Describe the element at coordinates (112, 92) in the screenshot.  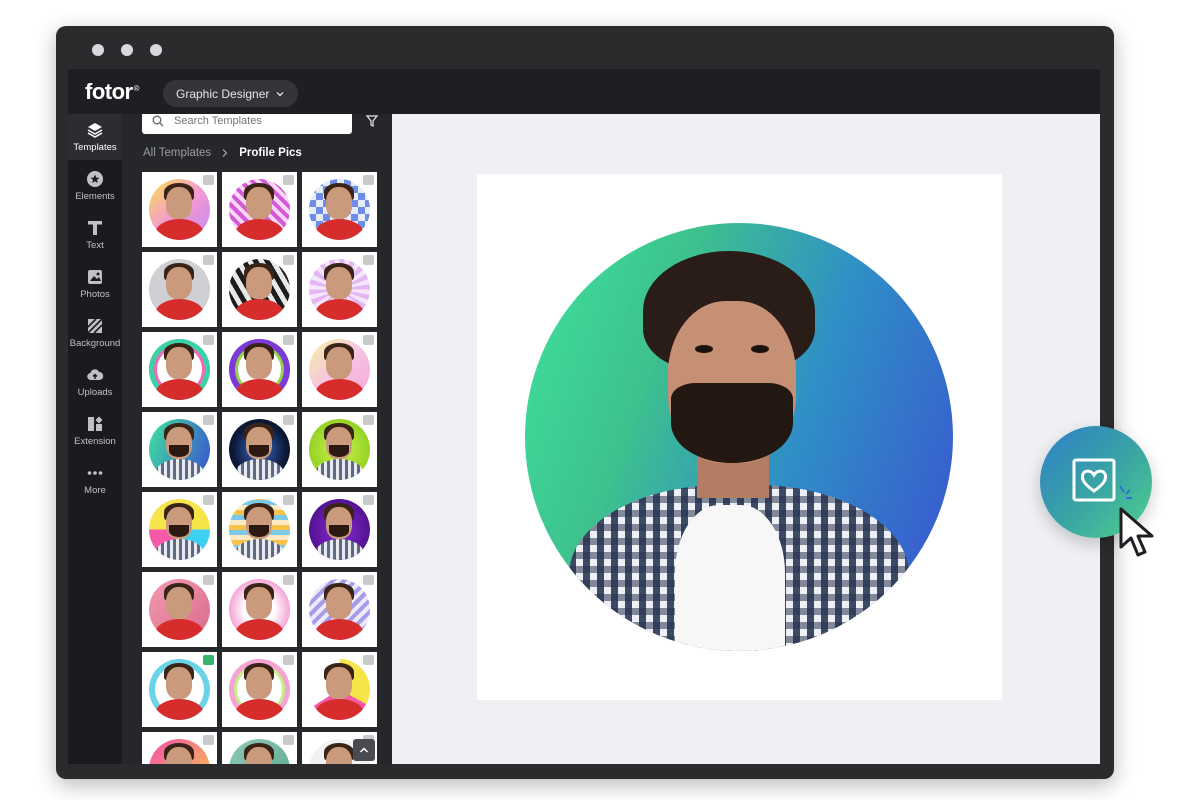
I see `fotor-logo: fotor®` at that location.